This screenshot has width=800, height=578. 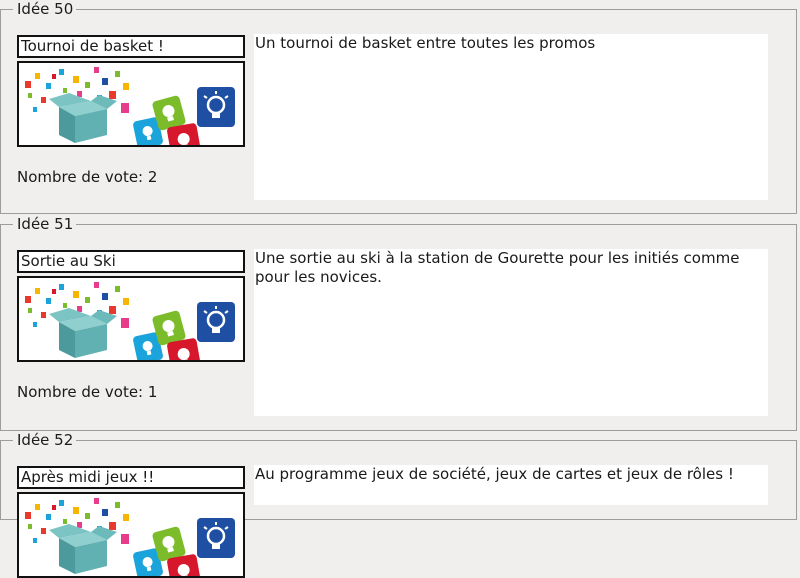 What do you see at coordinates (45, 224) in the screenshot?
I see `idea-number: Idée 51` at bounding box center [45, 224].